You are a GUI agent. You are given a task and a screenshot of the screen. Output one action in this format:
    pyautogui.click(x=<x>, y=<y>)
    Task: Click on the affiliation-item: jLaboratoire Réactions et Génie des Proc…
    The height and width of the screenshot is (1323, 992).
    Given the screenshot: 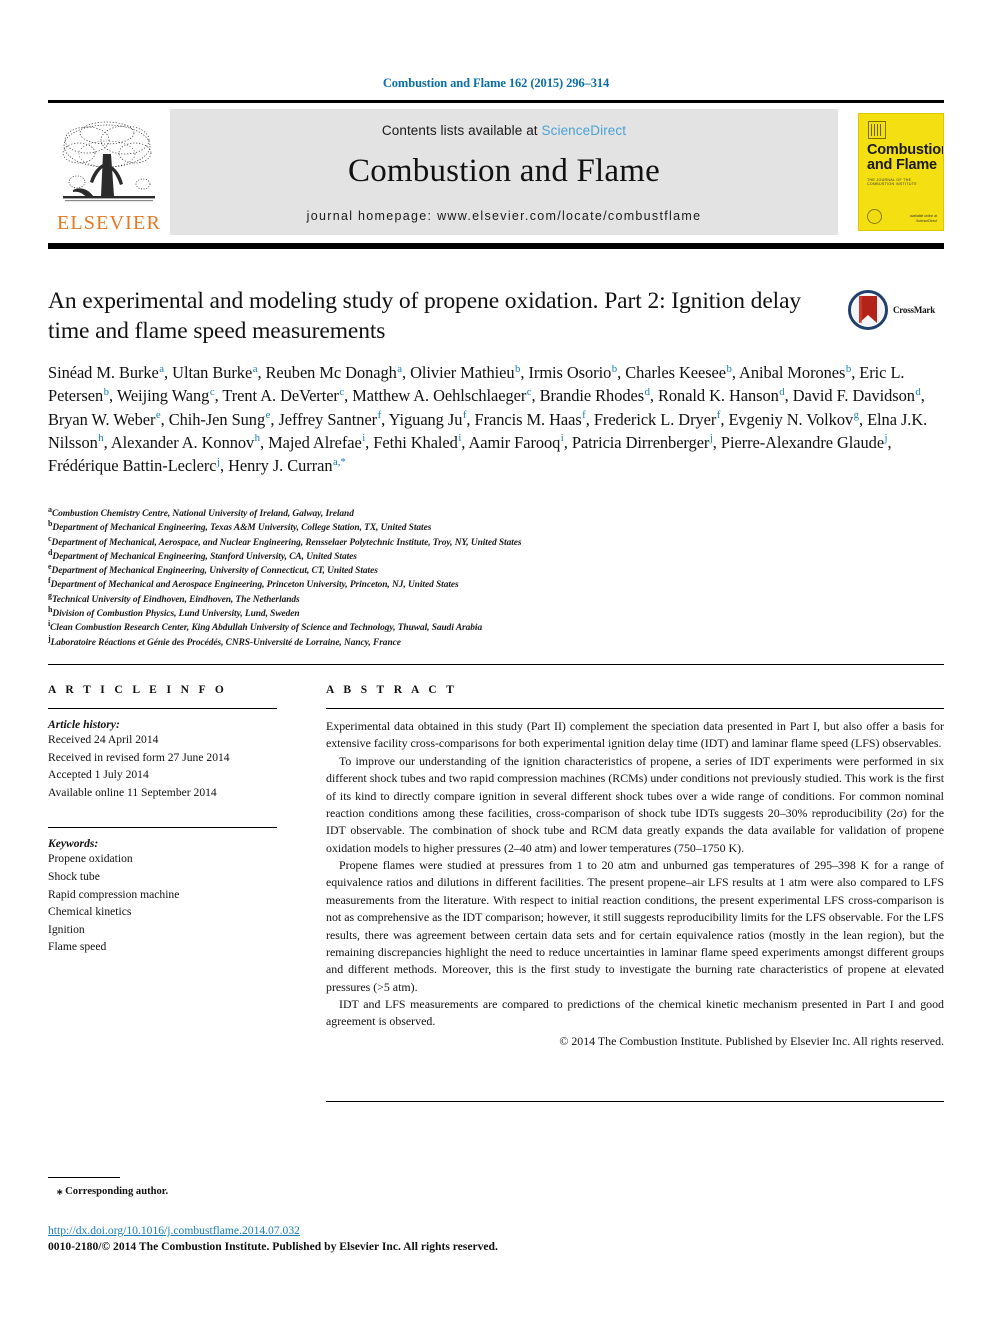 What is the action you would take?
    pyautogui.click(x=496, y=642)
    